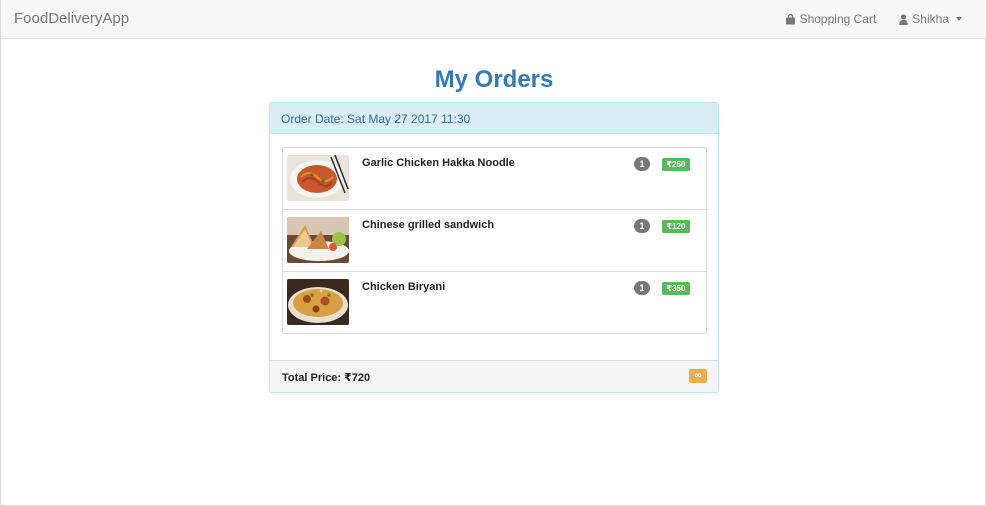  Describe the element at coordinates (959, 19) in the screenshot. I see `caret-down-icon` at that location.